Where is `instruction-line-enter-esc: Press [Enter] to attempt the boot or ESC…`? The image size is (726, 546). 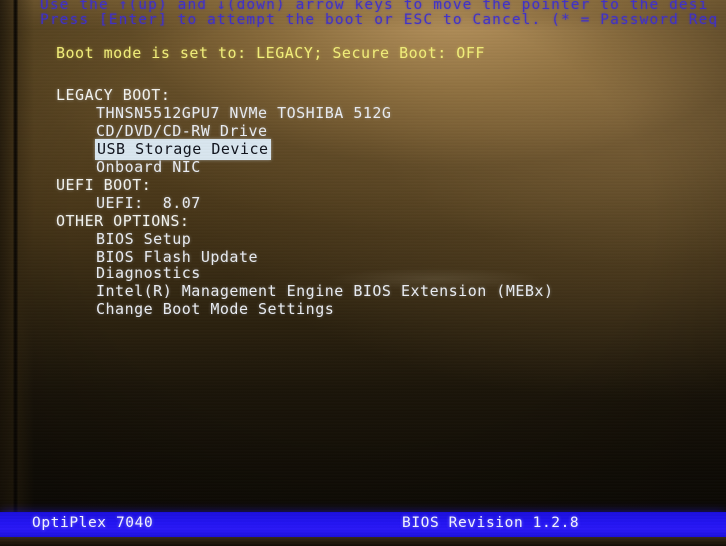
instruction-line-enter-esc: Press [Enter] to attempt the boot or ESC… is located at coordinates (379, 20).